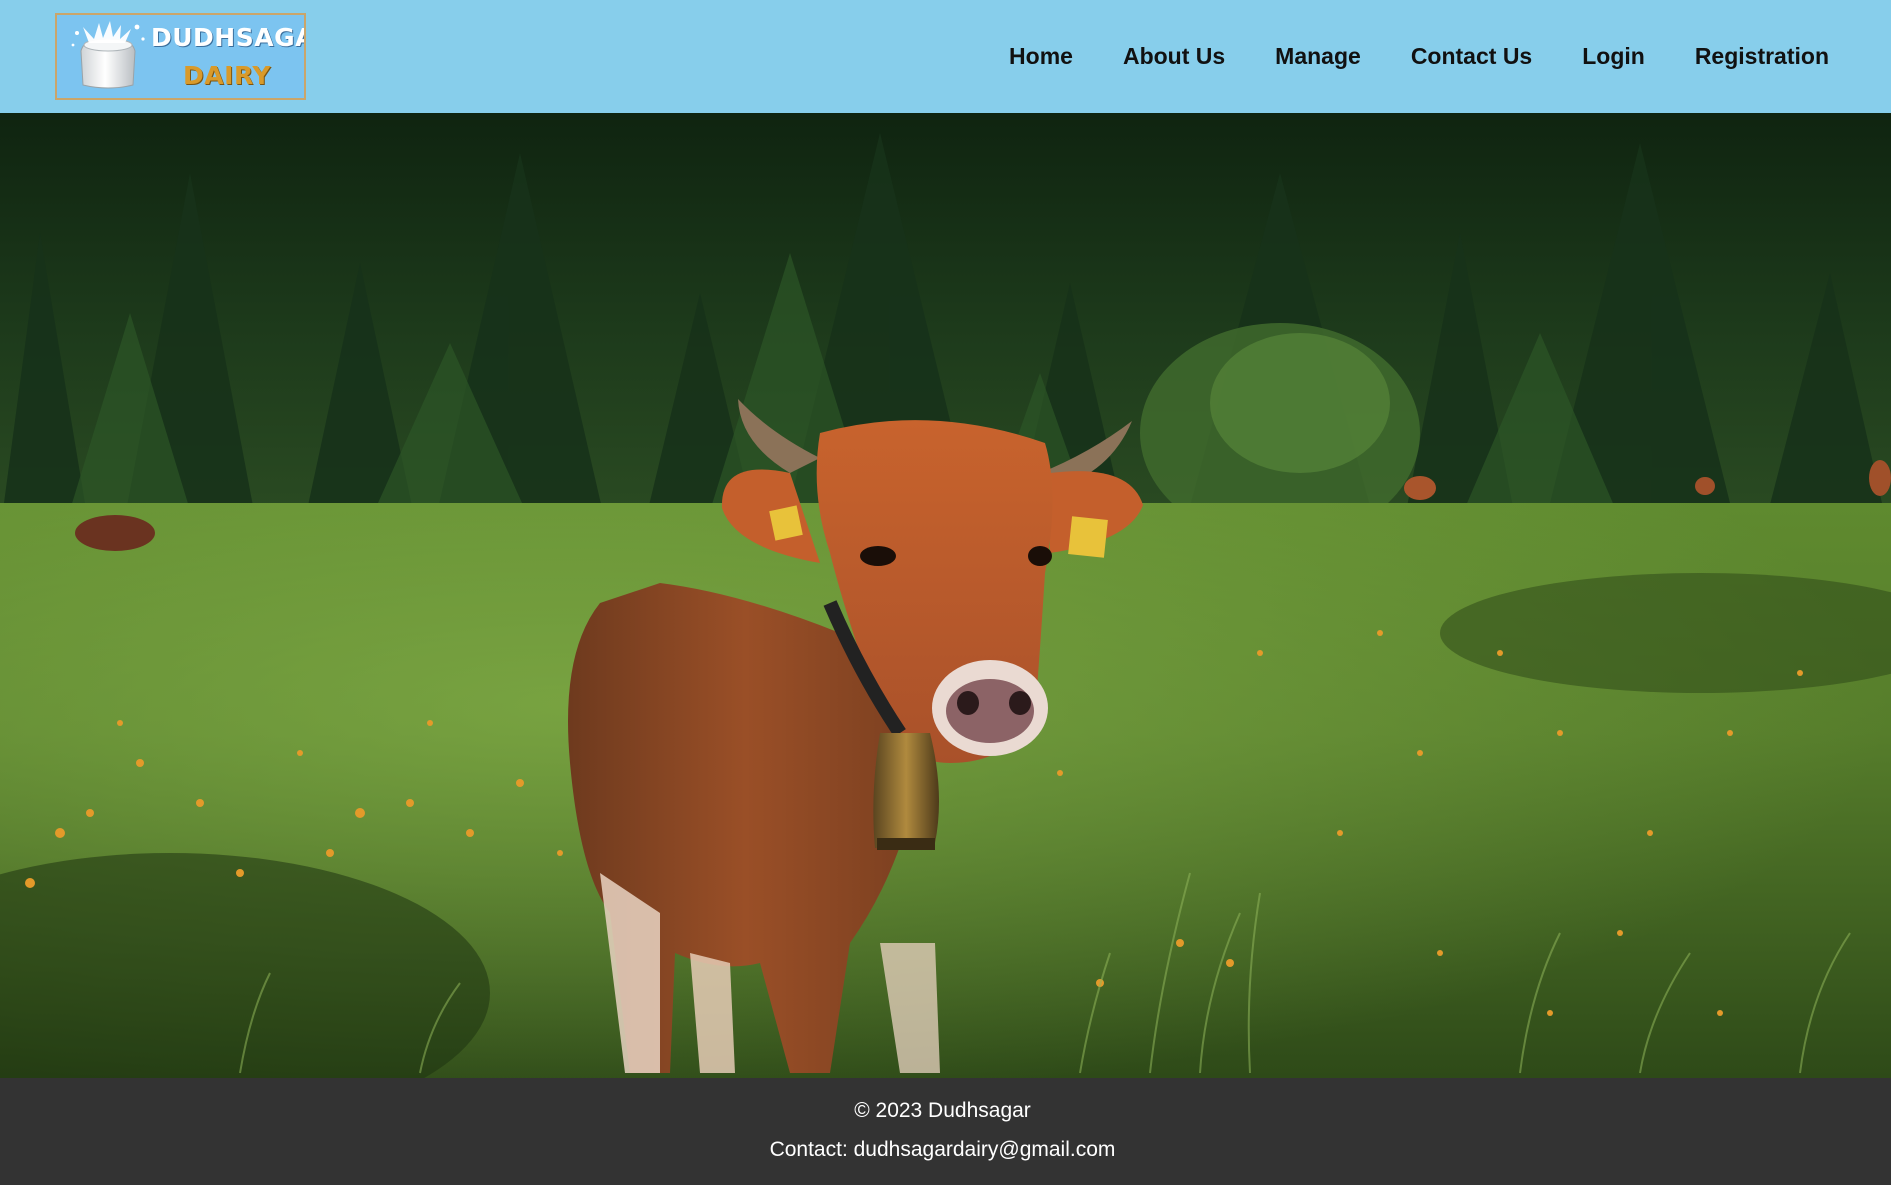 This screenshot has height=1188, width=1891. What do you see at coordinates (227, 75) in the screenshot?
I see `logo-line-2: DAIRY` at bounding box center [227, 75].